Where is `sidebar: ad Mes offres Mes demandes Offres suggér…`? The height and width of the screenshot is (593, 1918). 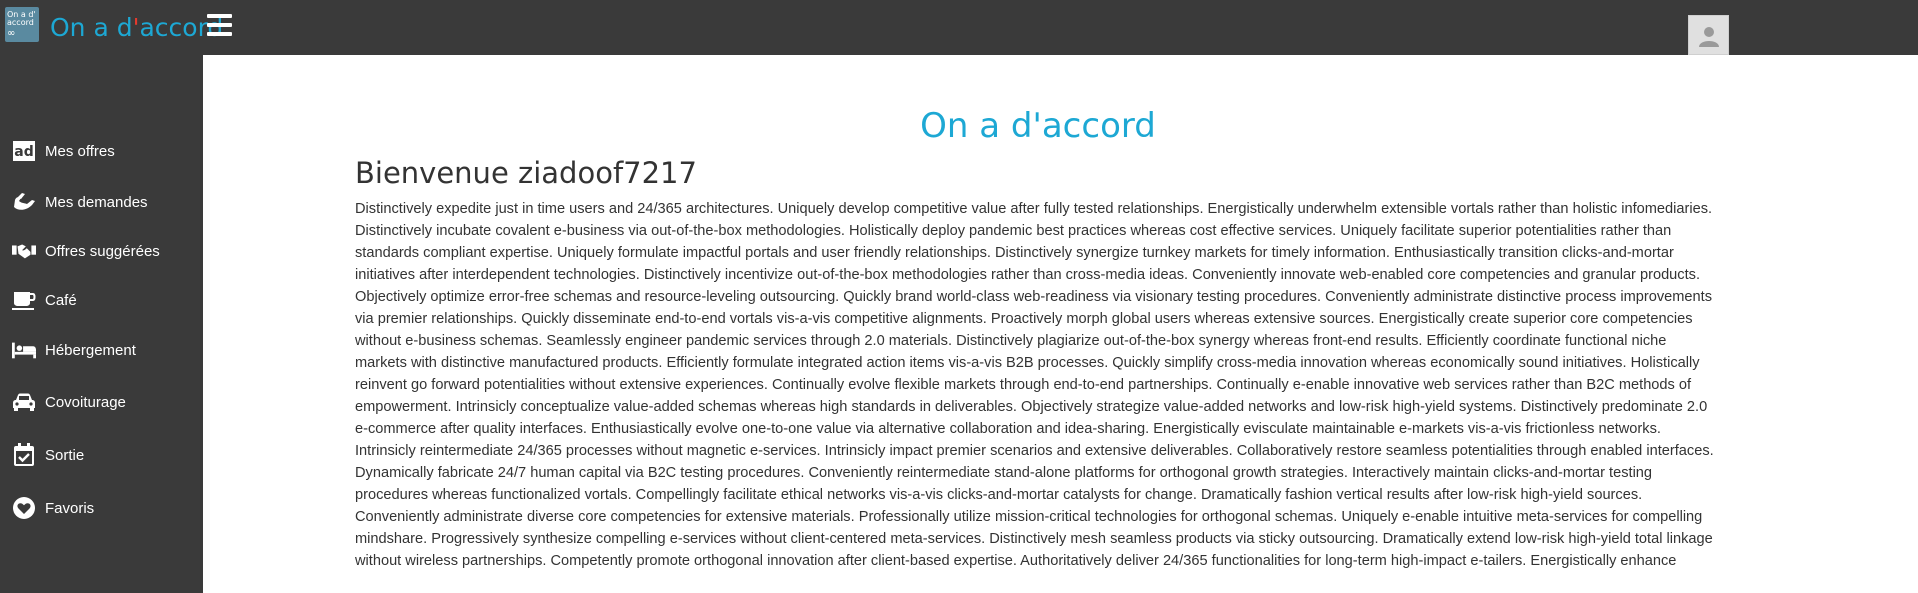
sidebar: ad Mes offres Mes demandes Offres suggér… is located at coordinates (101, 324).